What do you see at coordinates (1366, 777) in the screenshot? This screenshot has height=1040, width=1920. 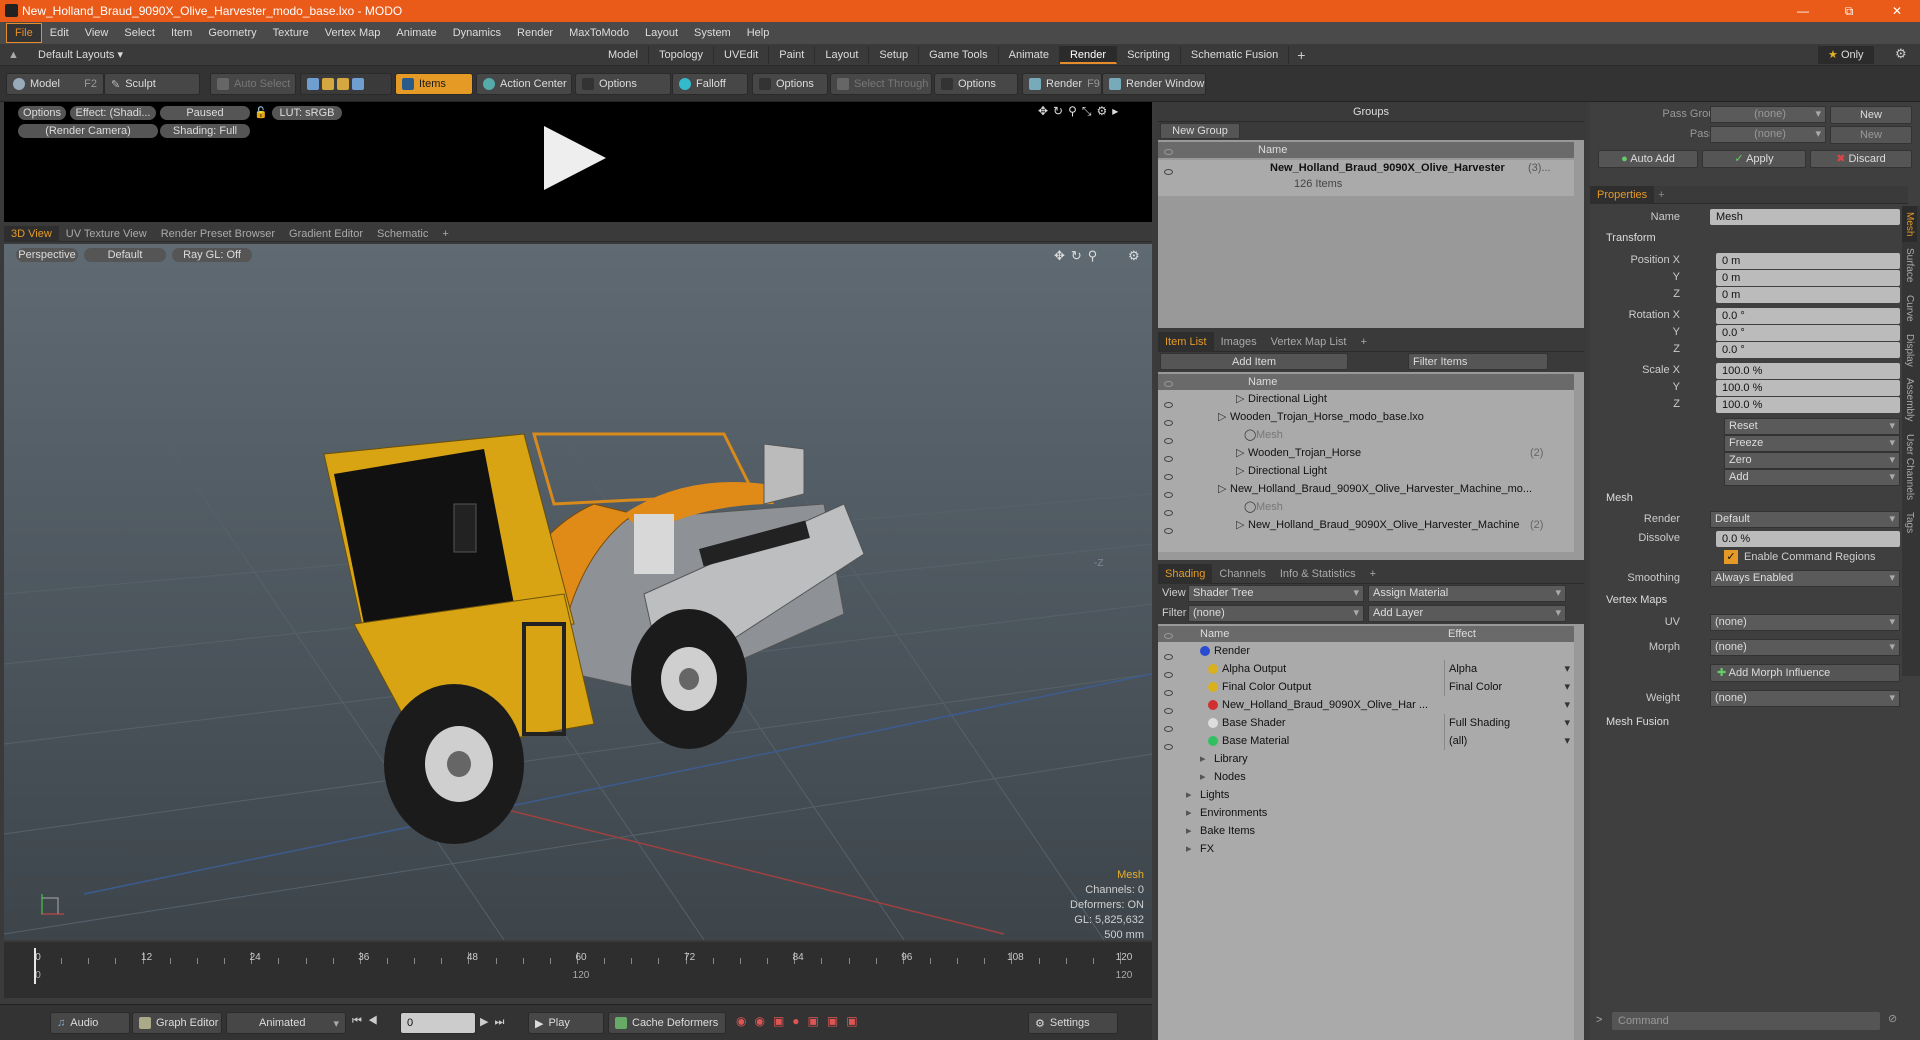 I see `shader-tree-row: ▸ Nodes` at bounding box center [1366, 777].